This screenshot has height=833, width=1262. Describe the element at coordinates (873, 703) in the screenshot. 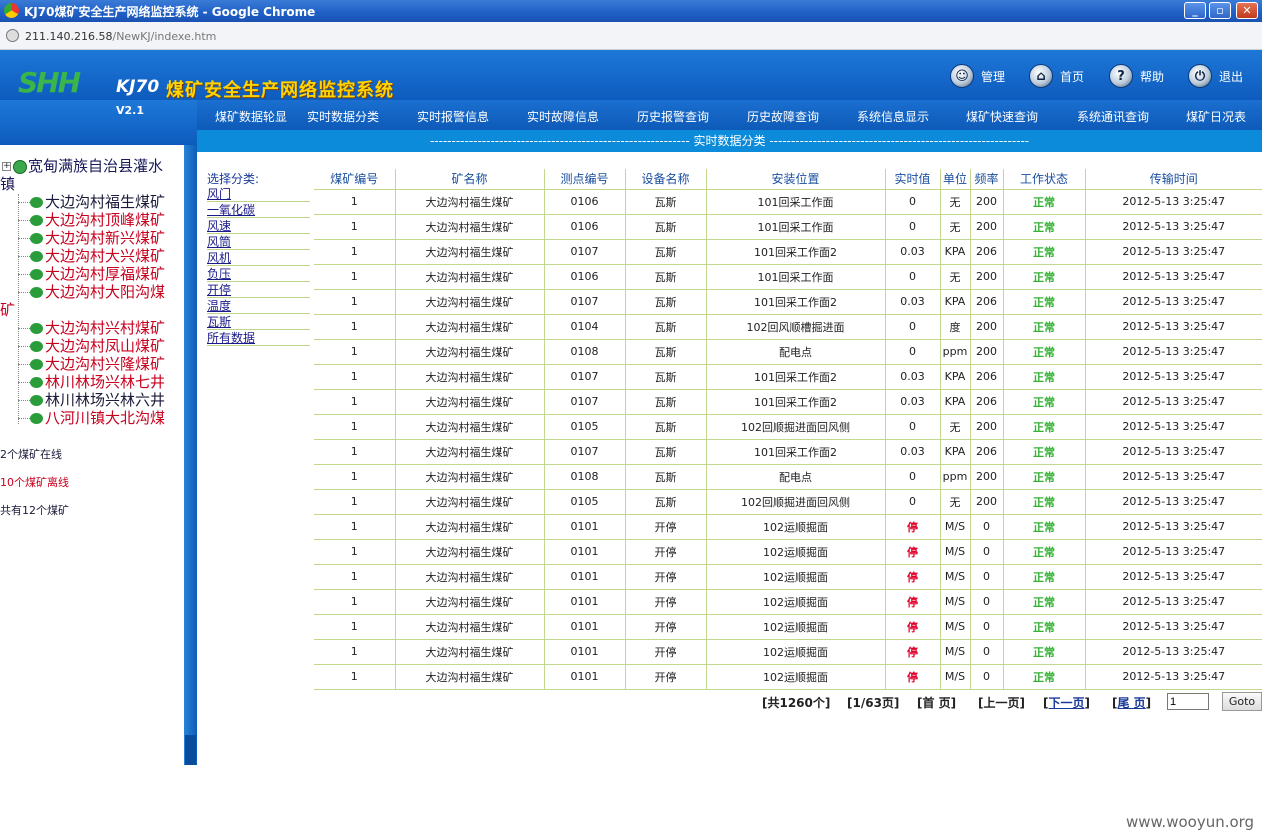

I see `pager-page: [1/63页]` at that location.